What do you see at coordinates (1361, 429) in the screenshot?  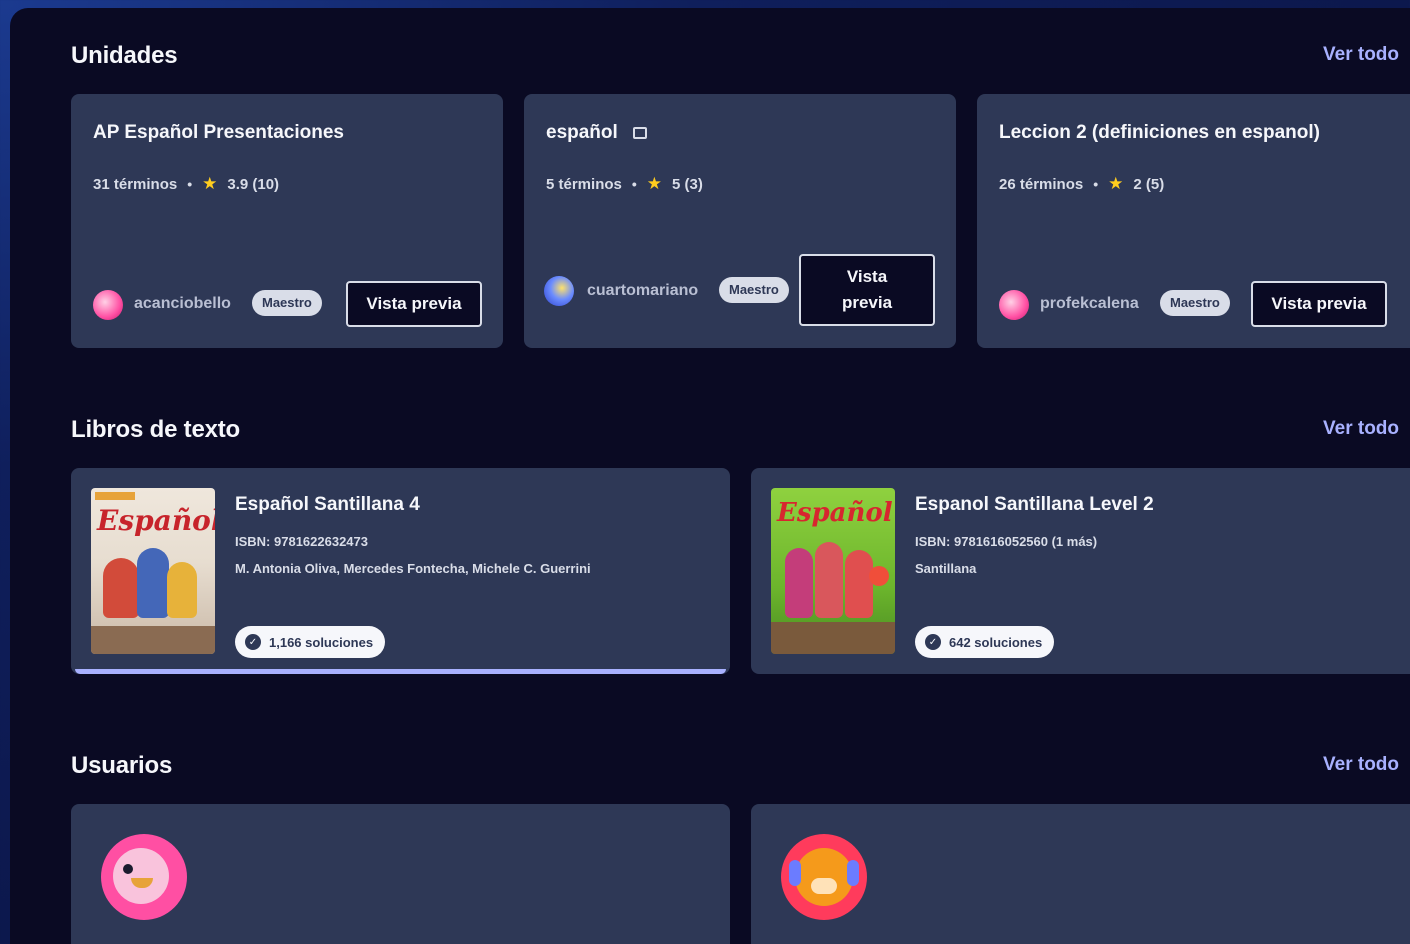 I see `textbooks-see-all-link: Ver todo` at bounding box center [1361, 429].